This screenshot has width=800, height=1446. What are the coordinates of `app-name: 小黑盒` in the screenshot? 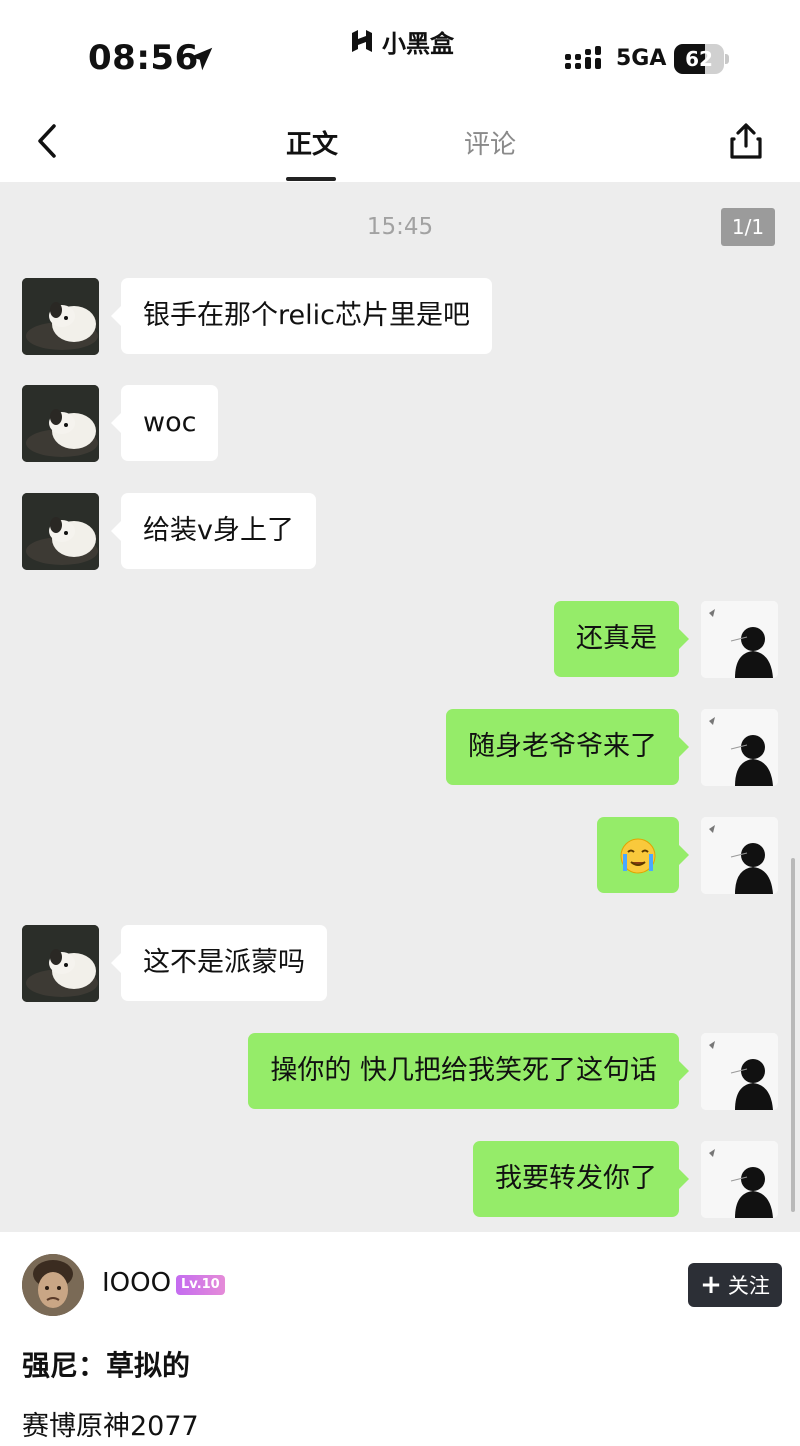 It's located at (418, 43).